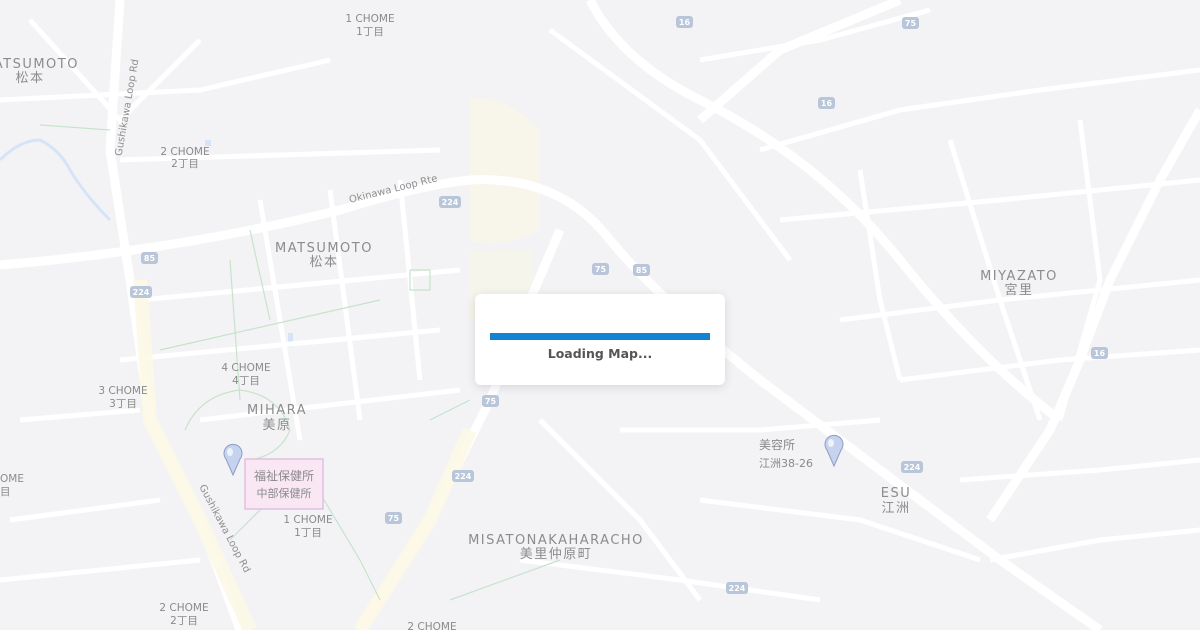 This screenshot has width=1200, height=630. Describe the element at coordinates (787, 455) in the screenshot. I see `poi-beauty-salon: 美容所 江洲38-26` at that location.